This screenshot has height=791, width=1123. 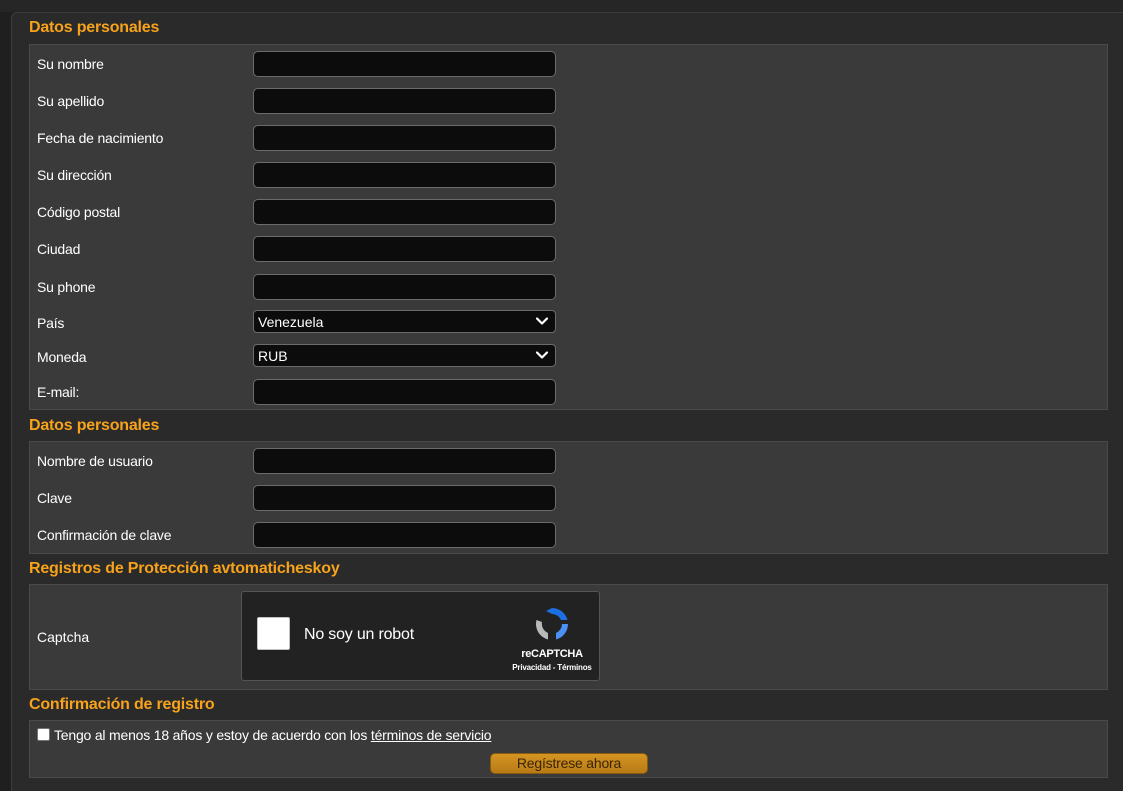 What do you see at coordinates (568, 392) in the screenshot?
I see `row-email: E-mail:` at bounding box center [568, 392].